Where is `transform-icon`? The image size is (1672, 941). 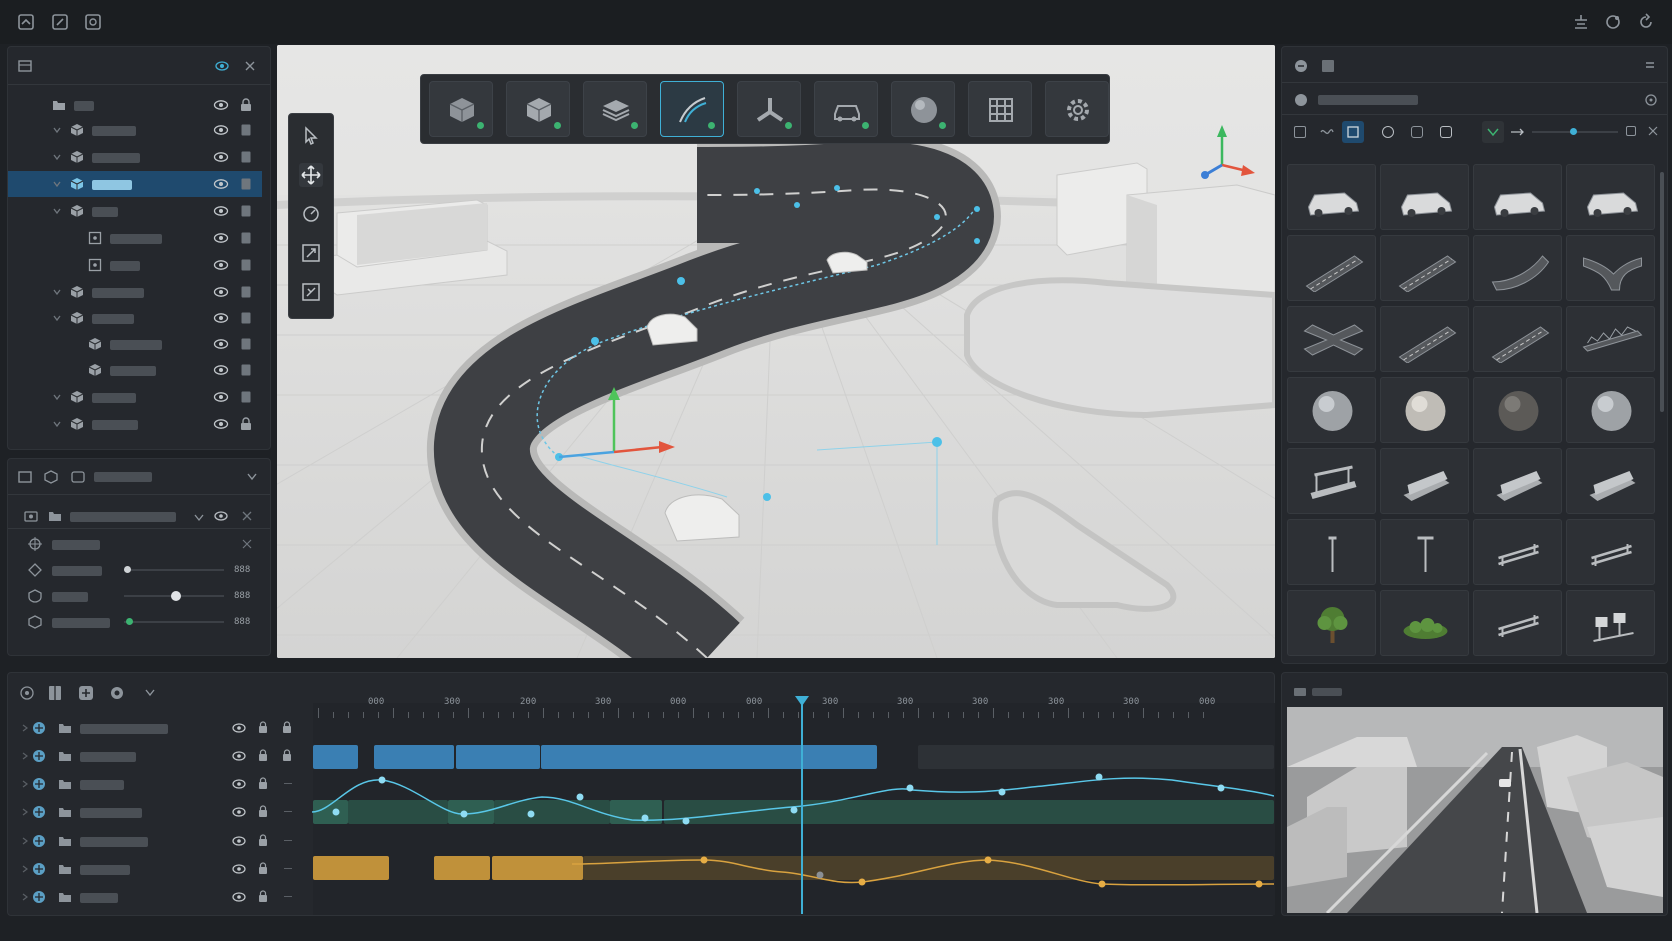
transform-icon is located at coordinates (311, 292).